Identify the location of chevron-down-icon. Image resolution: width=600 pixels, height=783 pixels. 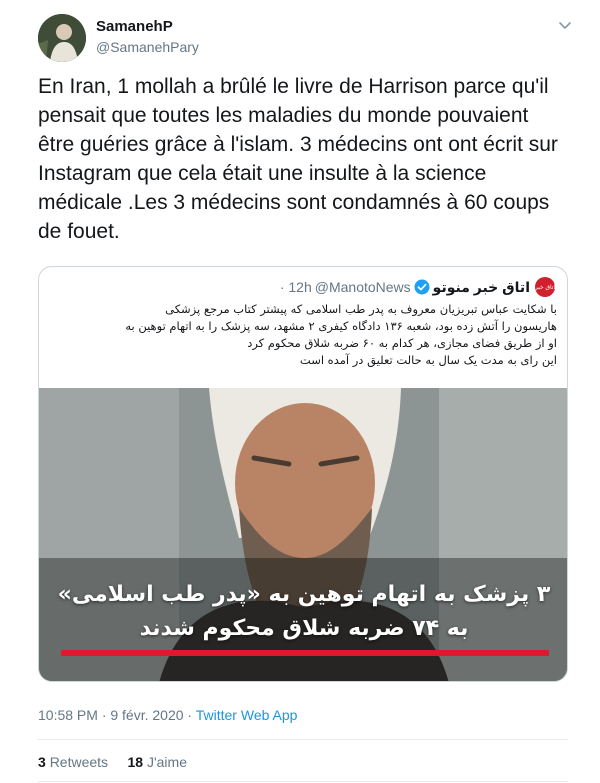
(565, 25).